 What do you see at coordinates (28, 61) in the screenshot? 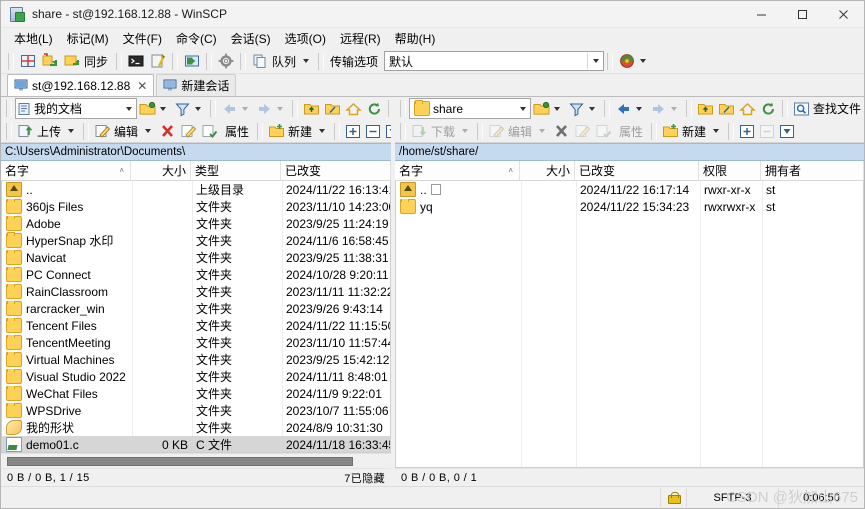
I see `transfer-settings-button` at bounding box center [28, 61].